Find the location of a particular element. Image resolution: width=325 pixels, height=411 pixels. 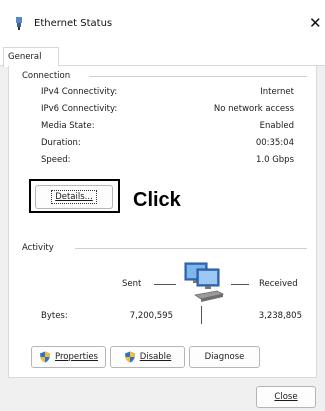

close-window-button: ✕ is located at coordinates (317, 23).